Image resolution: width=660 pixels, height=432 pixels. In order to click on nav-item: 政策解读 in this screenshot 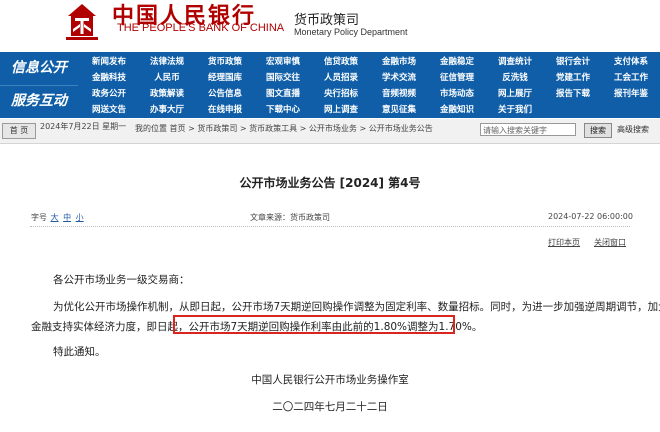, I will do `click(167, 94)`.